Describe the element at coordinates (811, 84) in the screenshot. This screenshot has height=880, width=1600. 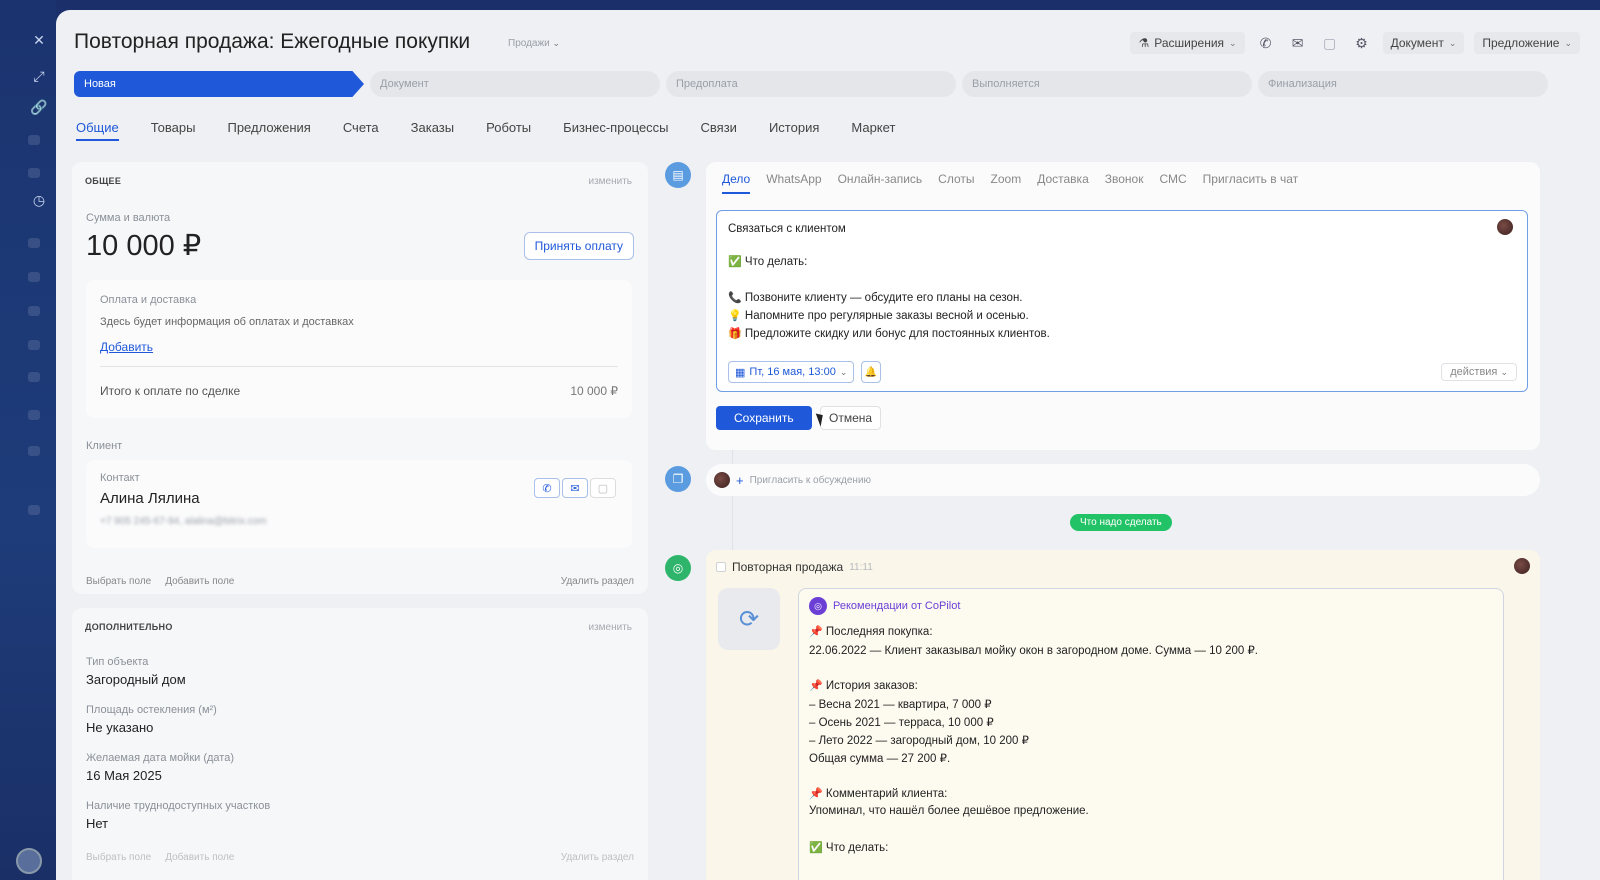
I see `stage-prepayment: Предоплата` at that location.